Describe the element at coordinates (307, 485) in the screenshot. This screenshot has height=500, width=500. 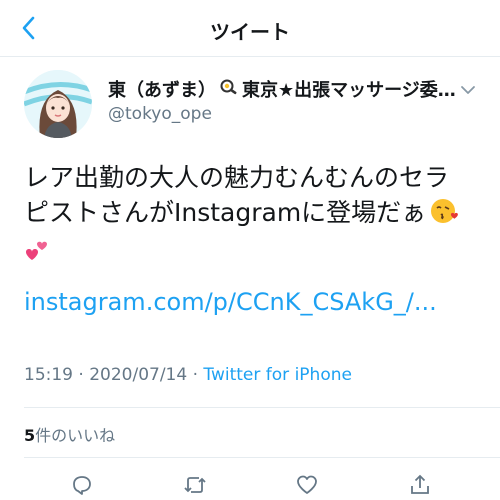
I see `like-icon` at that location.